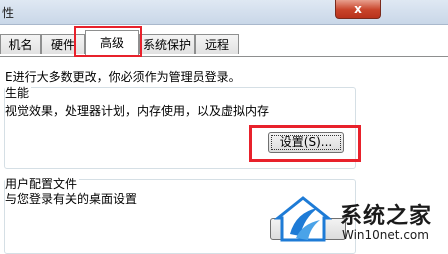 The height and width of the screenshot is (254, 448). Describe the element at coordinates (62, 45) in the screenshot. I see `tab-label: 硬件` at that location.